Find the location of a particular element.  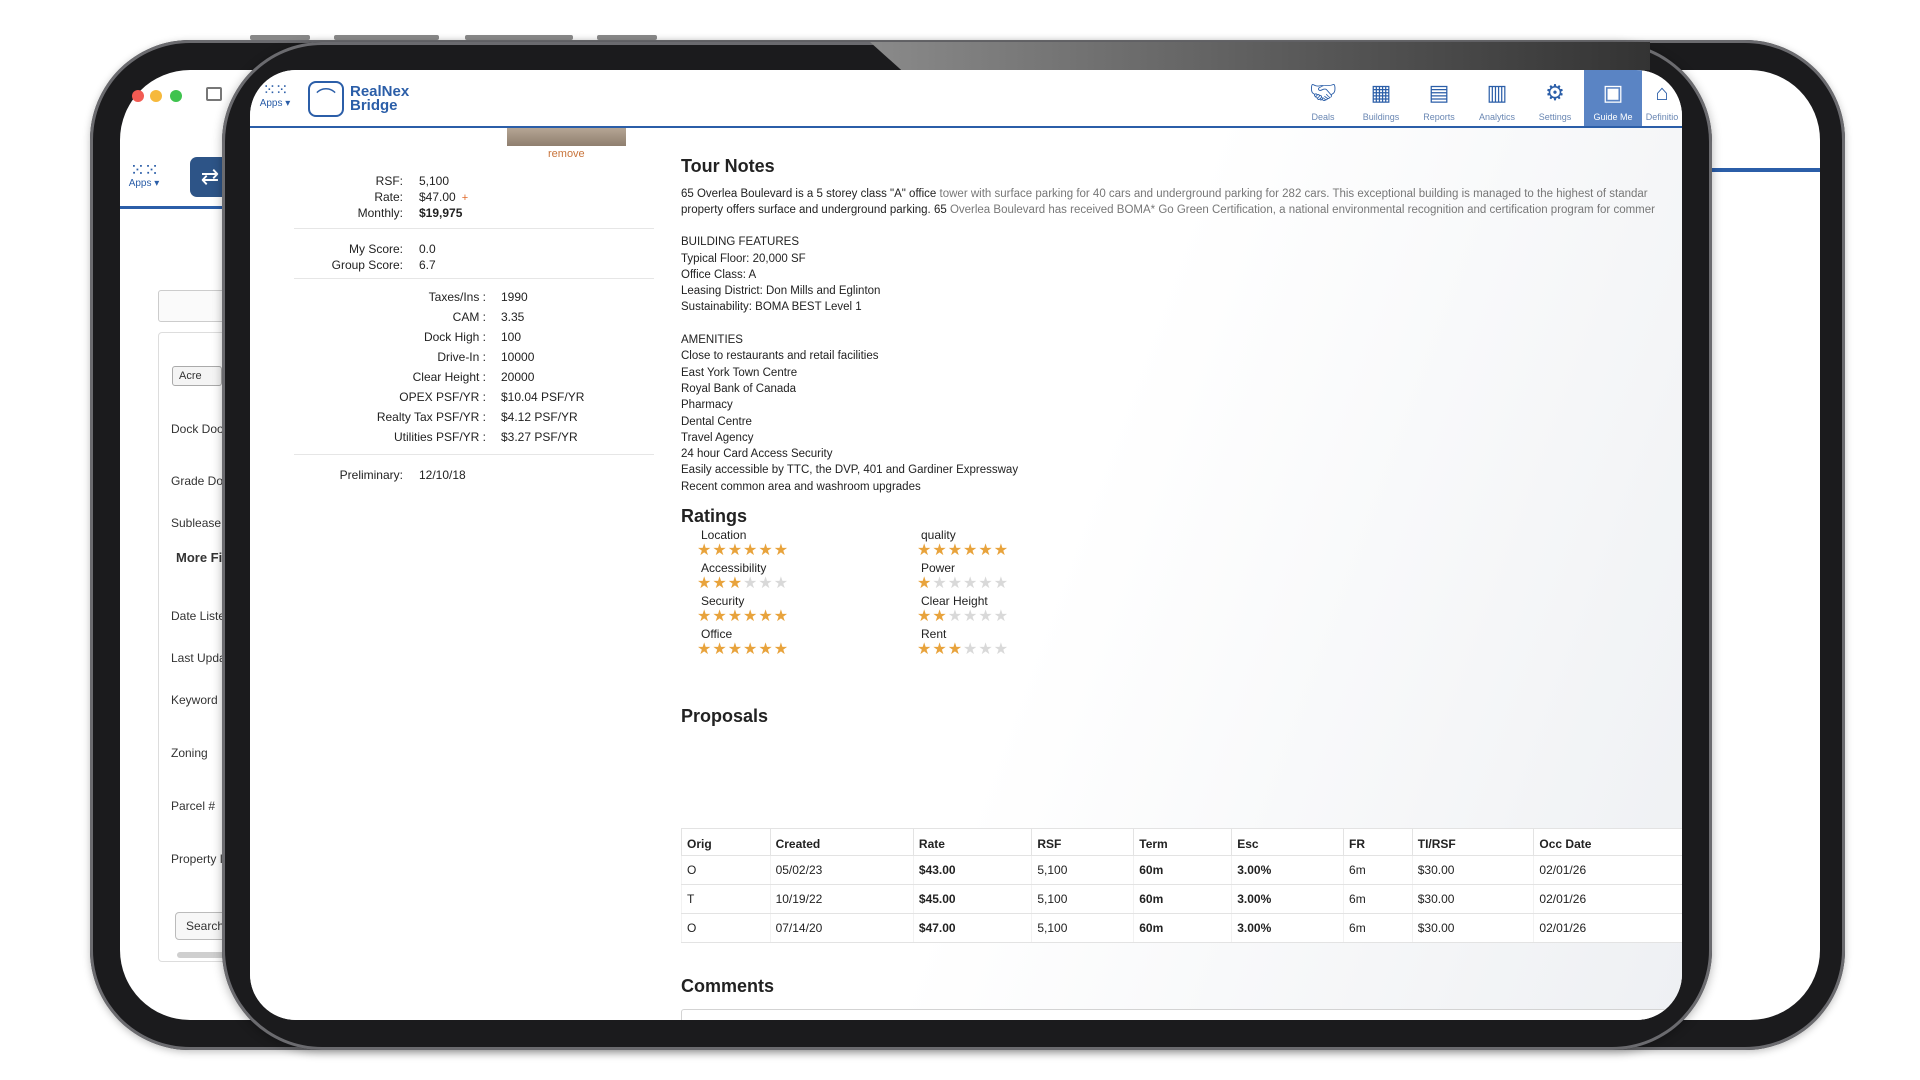

sidebar-toggle-icon is located at coordinates (214, 94).